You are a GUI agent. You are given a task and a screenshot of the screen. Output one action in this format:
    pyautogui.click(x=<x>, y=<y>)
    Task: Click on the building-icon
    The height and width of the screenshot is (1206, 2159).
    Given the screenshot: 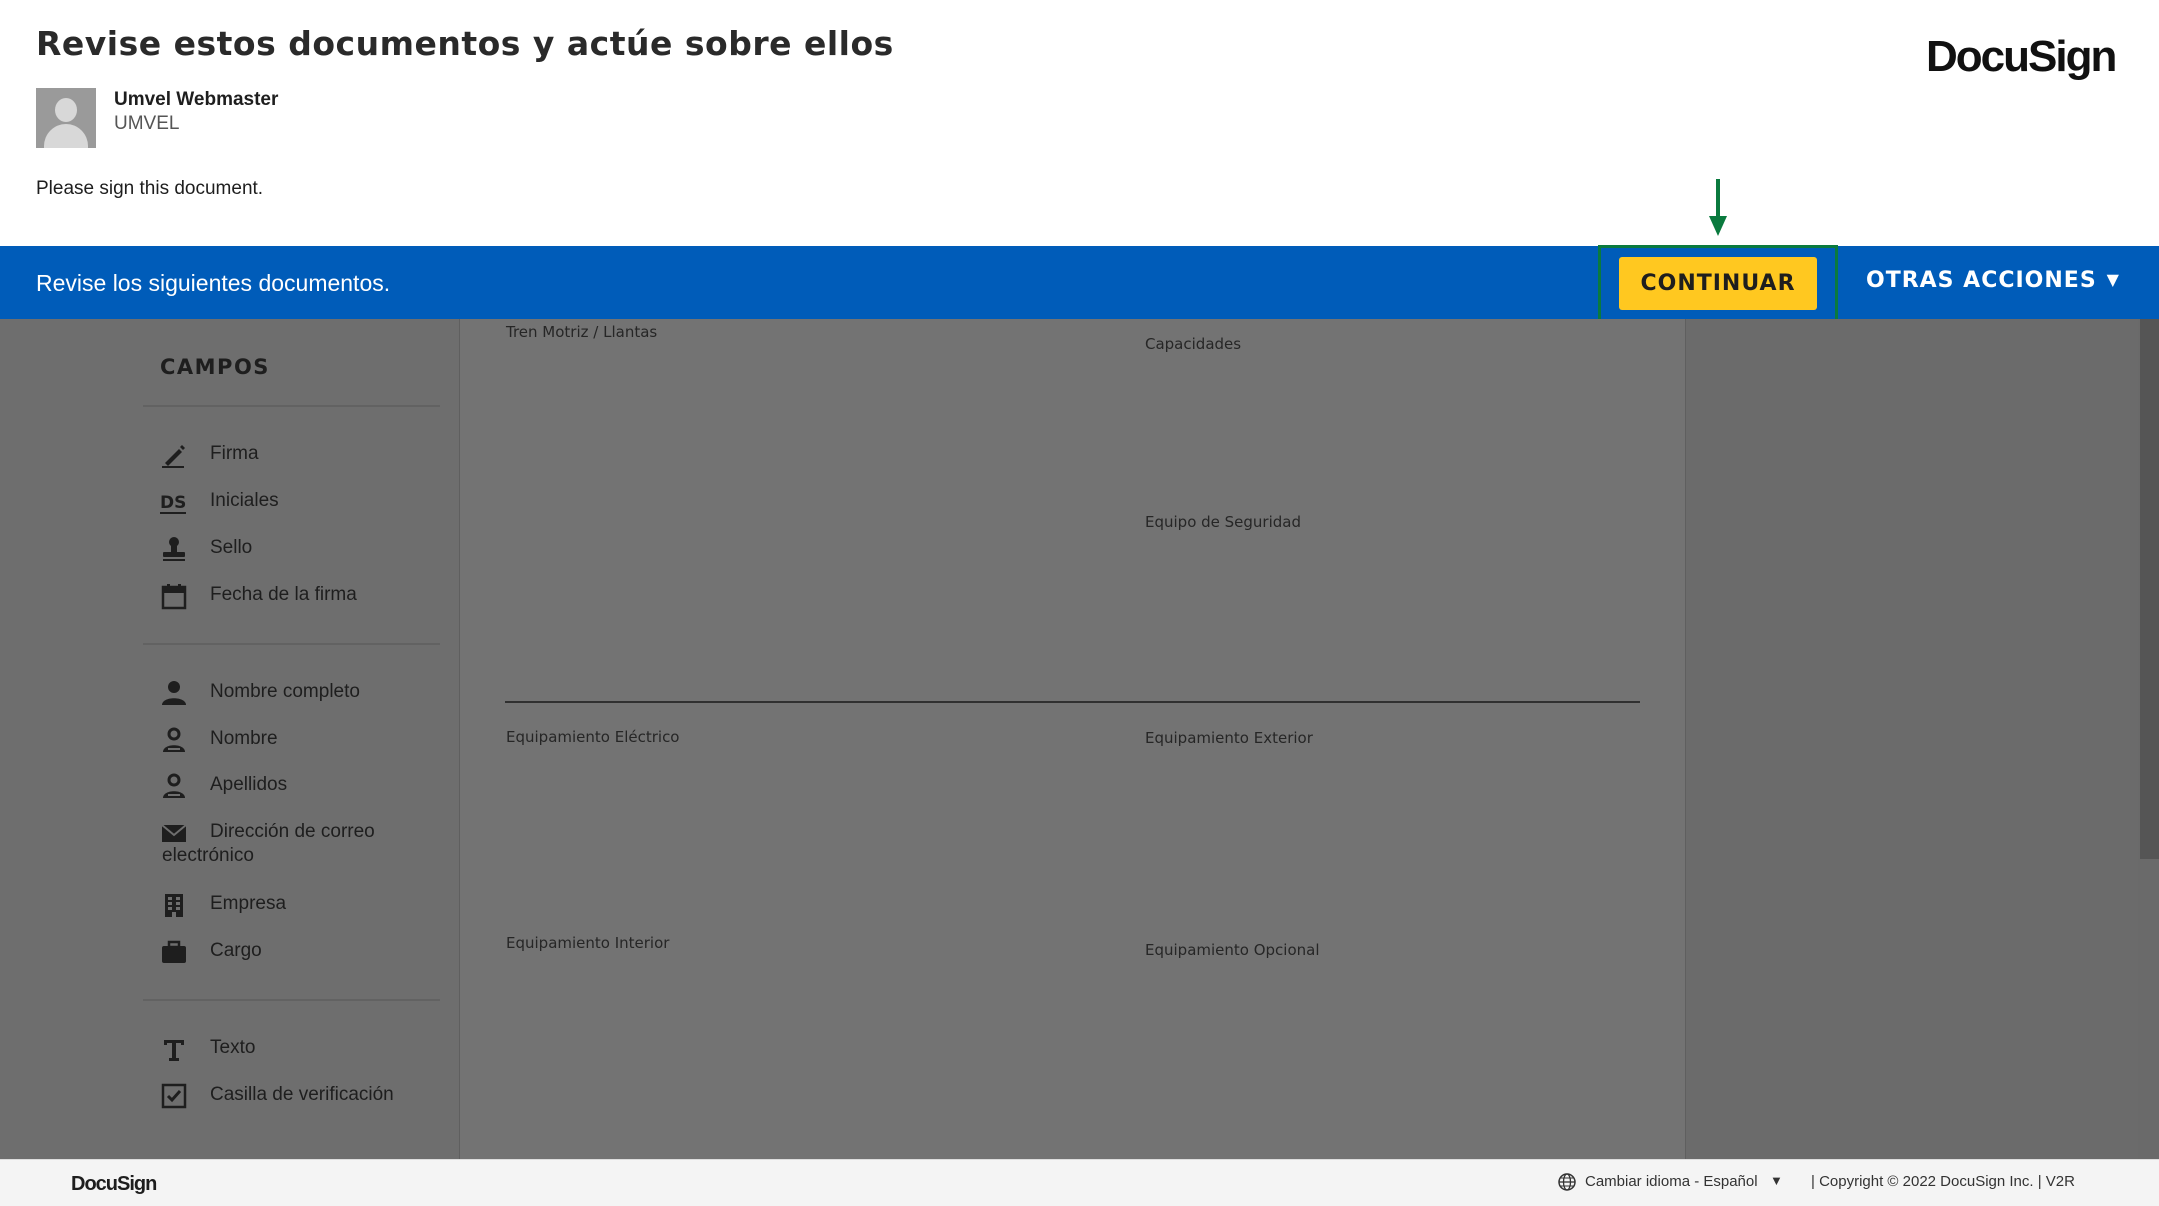 What is the action you would take?
    pyautogui.click(x=174, y=905)
    